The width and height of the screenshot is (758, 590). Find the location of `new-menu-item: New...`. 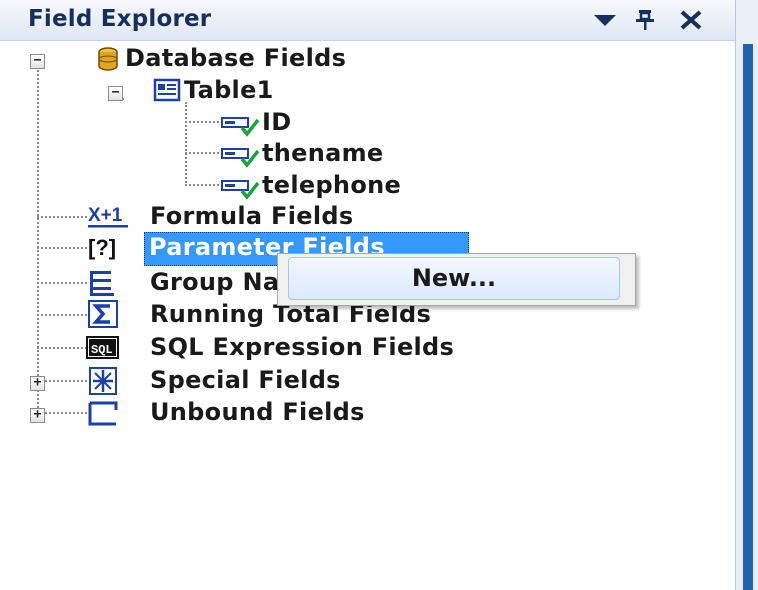

new-menu-item: New... is located at coordinates (454, 278).